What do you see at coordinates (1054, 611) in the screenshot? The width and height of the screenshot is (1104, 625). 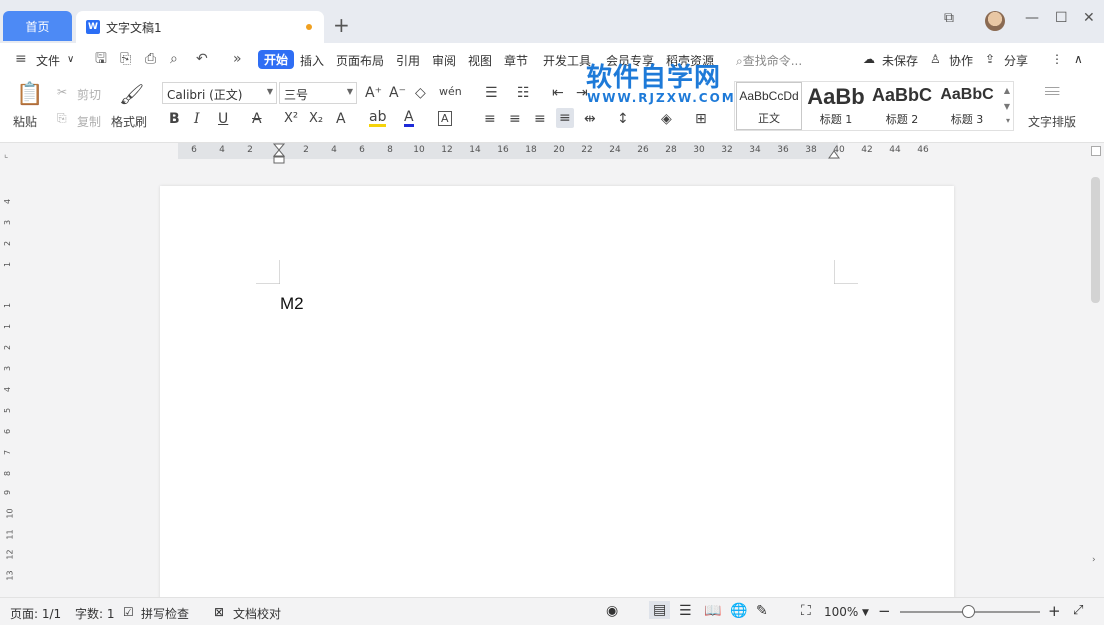 I see `zoom-in-button: +` at bounding box center [1054, 611].